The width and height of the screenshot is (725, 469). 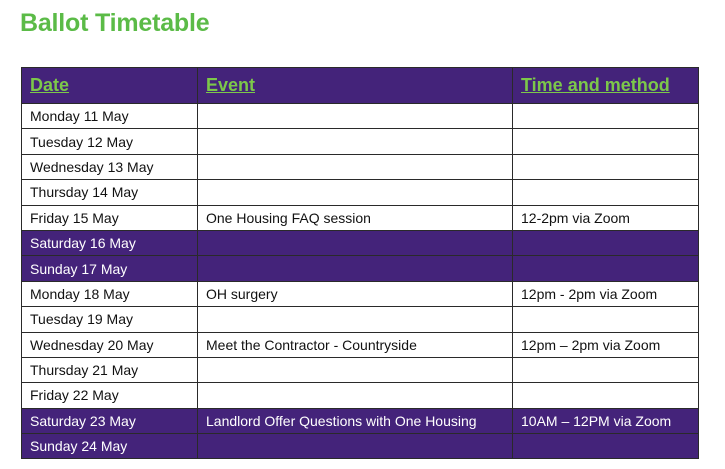 I want to click on table-row: Tuesday 12 May, so click(x=360, y=141).